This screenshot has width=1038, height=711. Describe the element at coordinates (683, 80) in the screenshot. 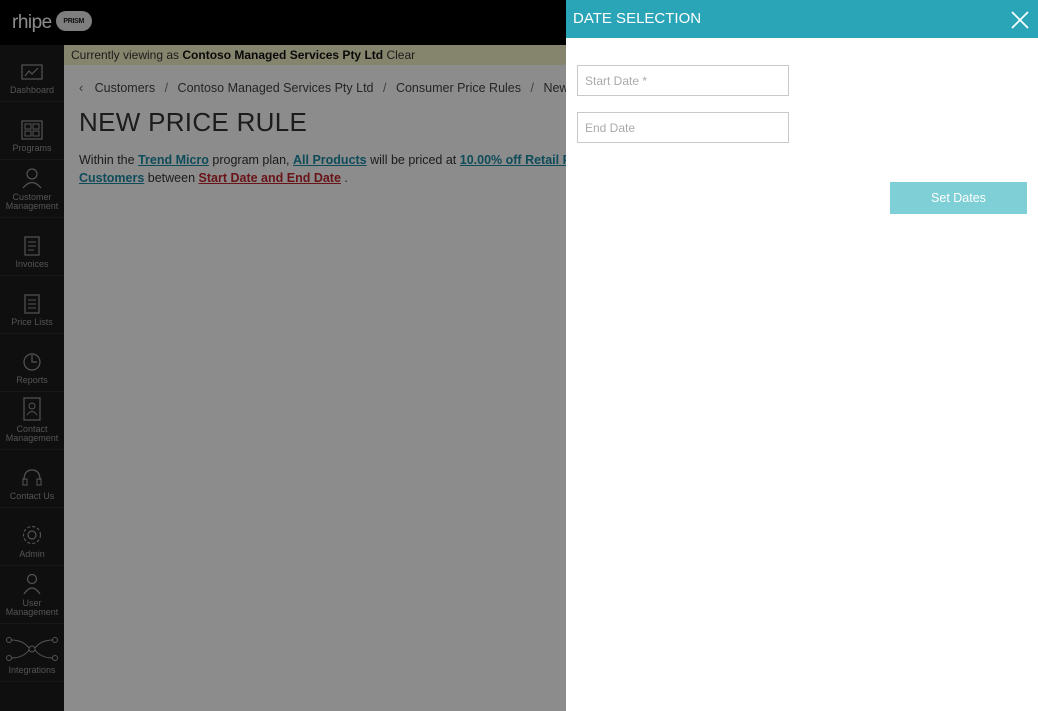

I see `start-date-input` at that location.